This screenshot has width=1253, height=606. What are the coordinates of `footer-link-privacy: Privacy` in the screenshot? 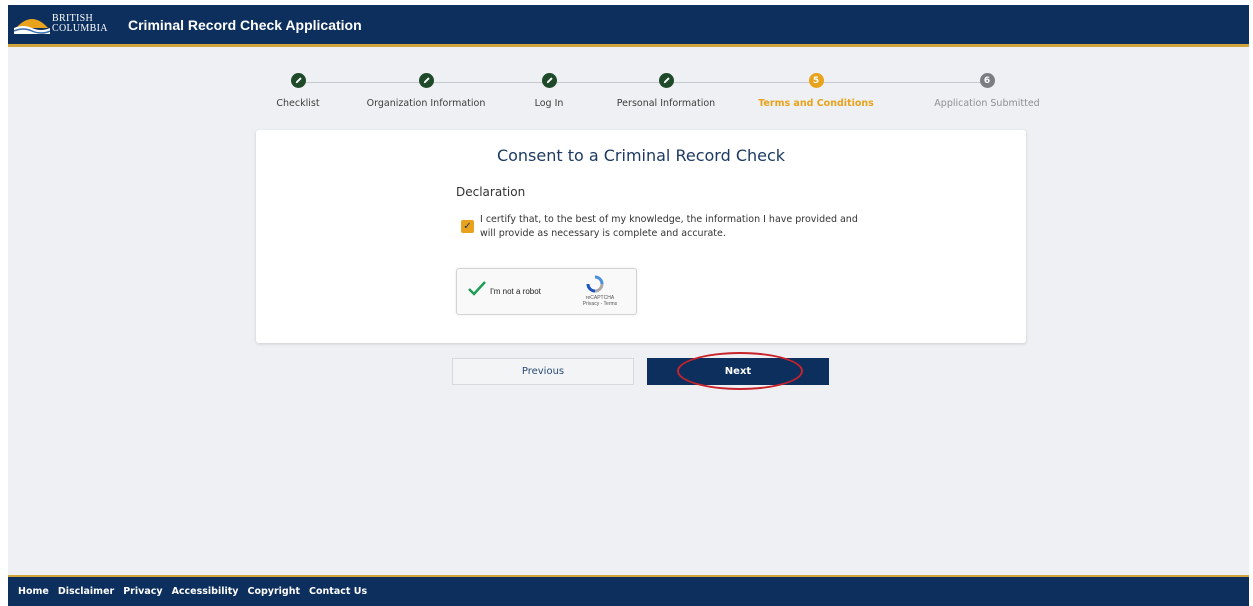 It's located at (142, 591).